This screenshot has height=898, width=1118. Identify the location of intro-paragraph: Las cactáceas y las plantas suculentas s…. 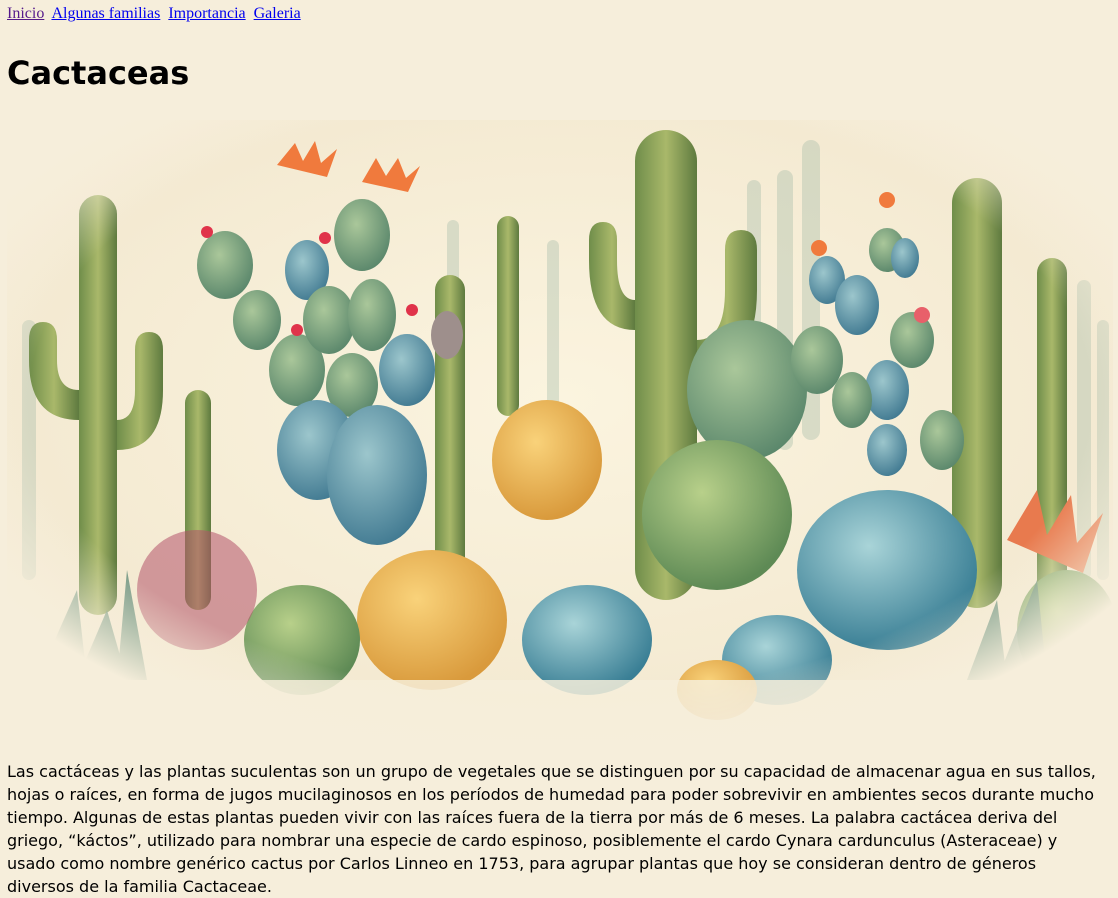
(551, 829).